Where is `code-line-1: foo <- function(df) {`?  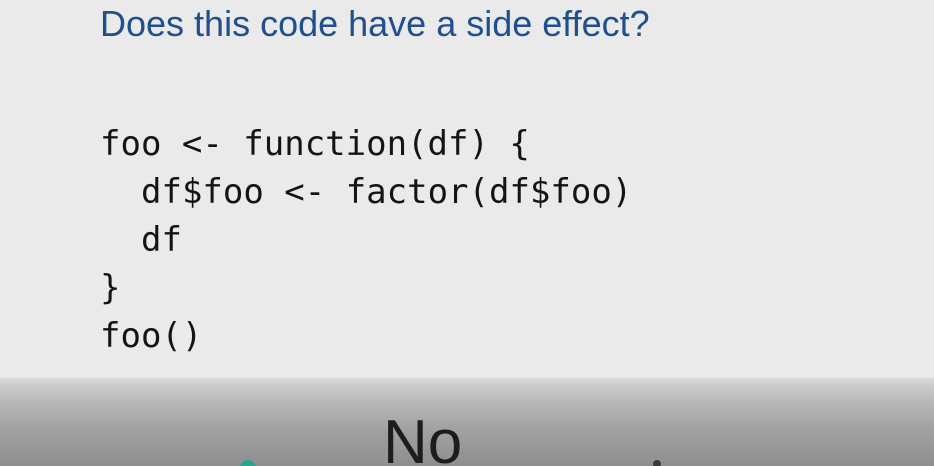 code-line-1: foo <- function(df) { is located at coordinates (315, 144).